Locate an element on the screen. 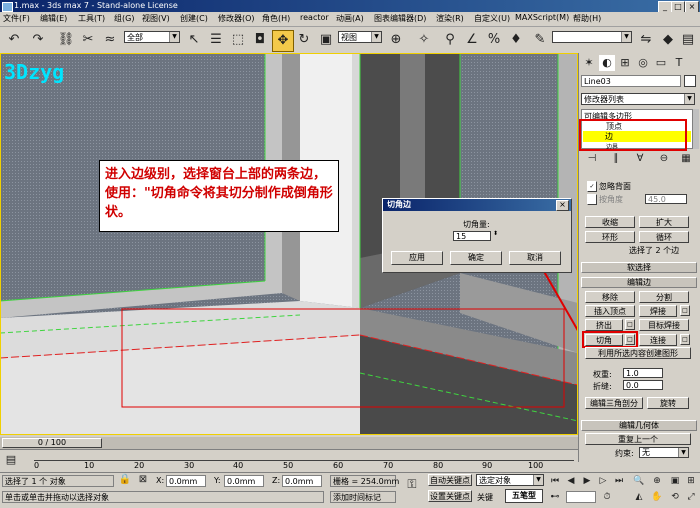 The width and height of the screenshot is (700, 508). pivot-center-icon: ⊕ is located at coordinates (396, 40).